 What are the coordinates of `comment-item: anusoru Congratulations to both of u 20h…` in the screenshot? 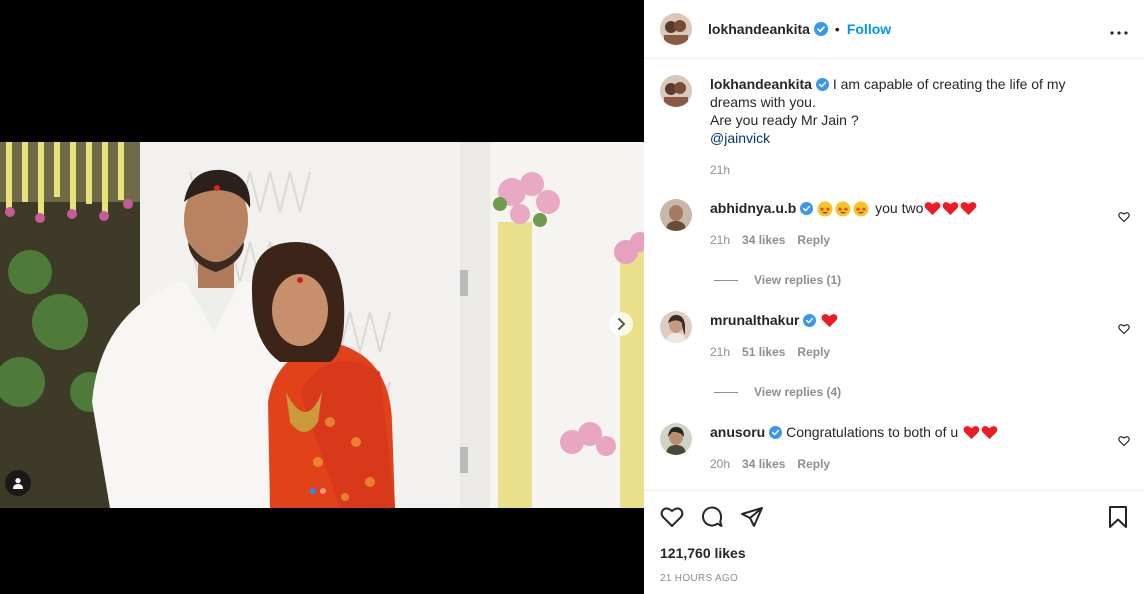 It's located at (894, 448).